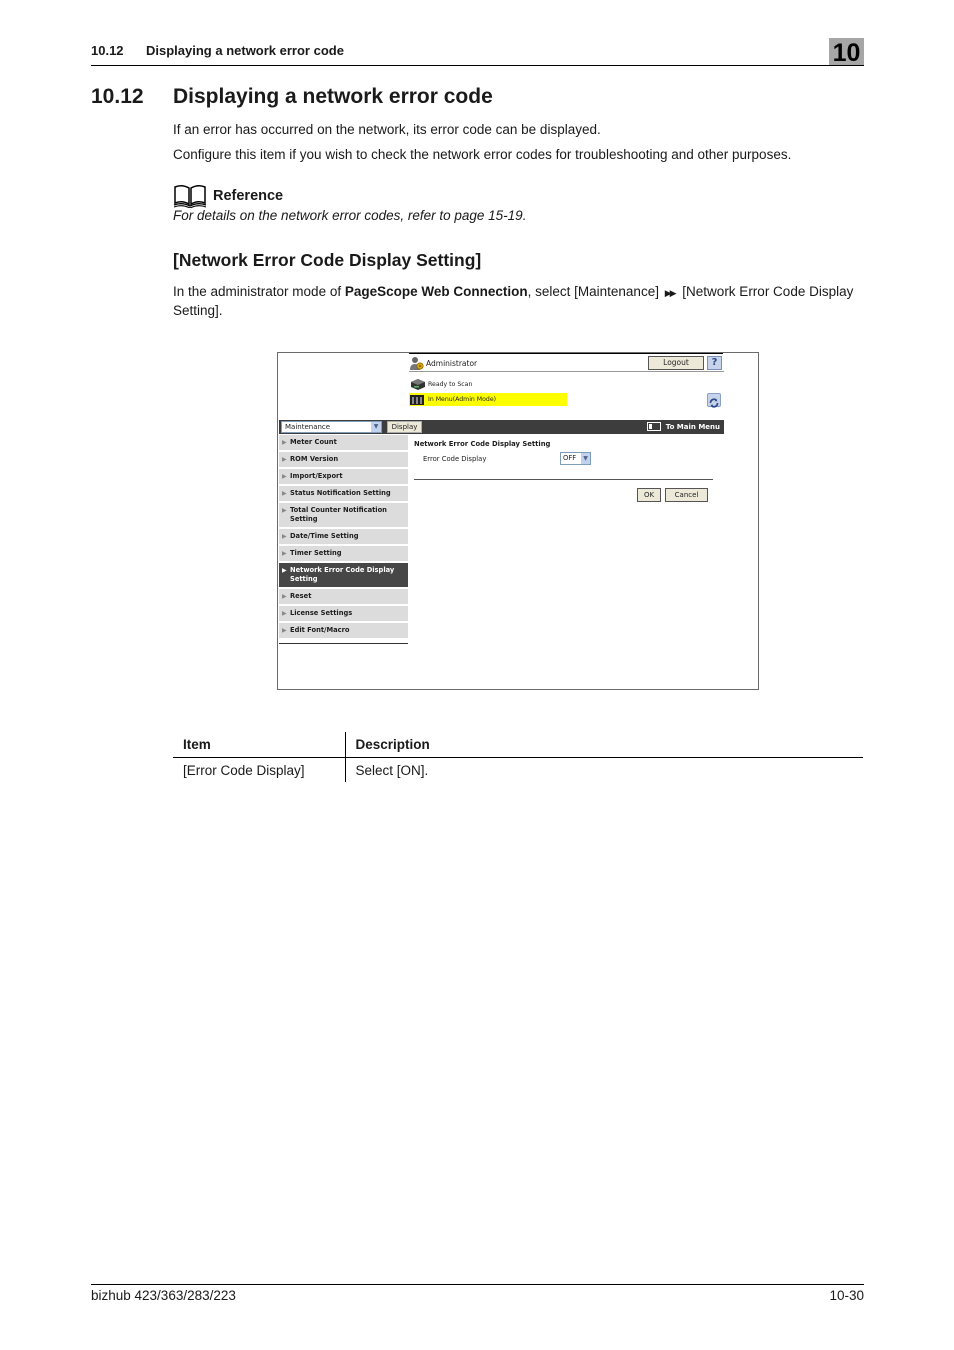 This screenshot has width=954, height=1350. I want to click on cell-description: Select [ON]., so click(392, 770).